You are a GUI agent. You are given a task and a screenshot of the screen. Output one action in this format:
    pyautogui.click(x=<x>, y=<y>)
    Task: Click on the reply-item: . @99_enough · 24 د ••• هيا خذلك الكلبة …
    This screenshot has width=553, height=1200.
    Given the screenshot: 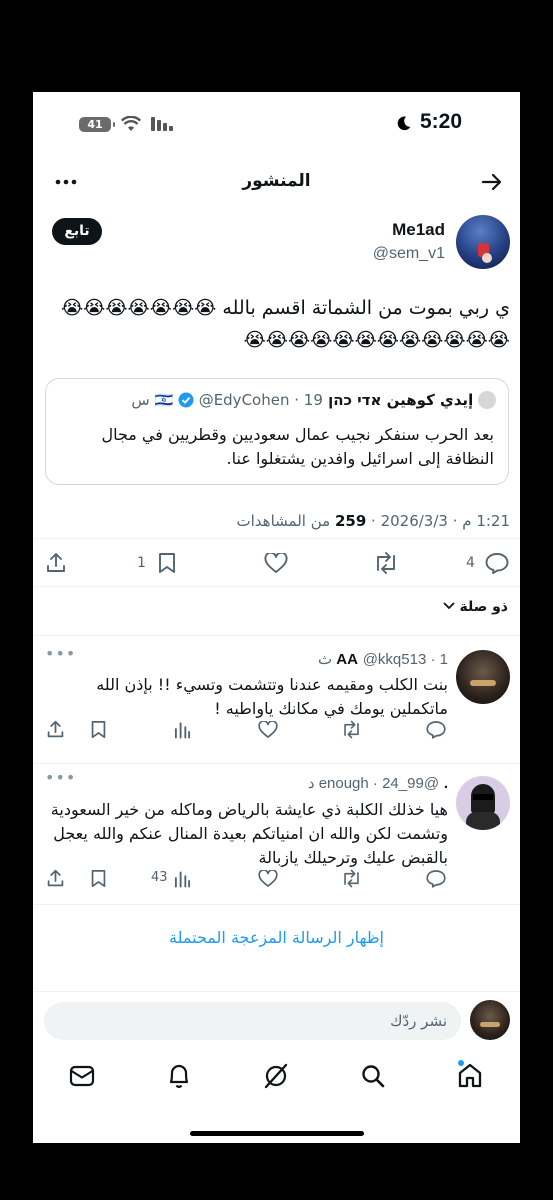 What is the action you would take?
    pyautogui.click(x=276, y=834)
    